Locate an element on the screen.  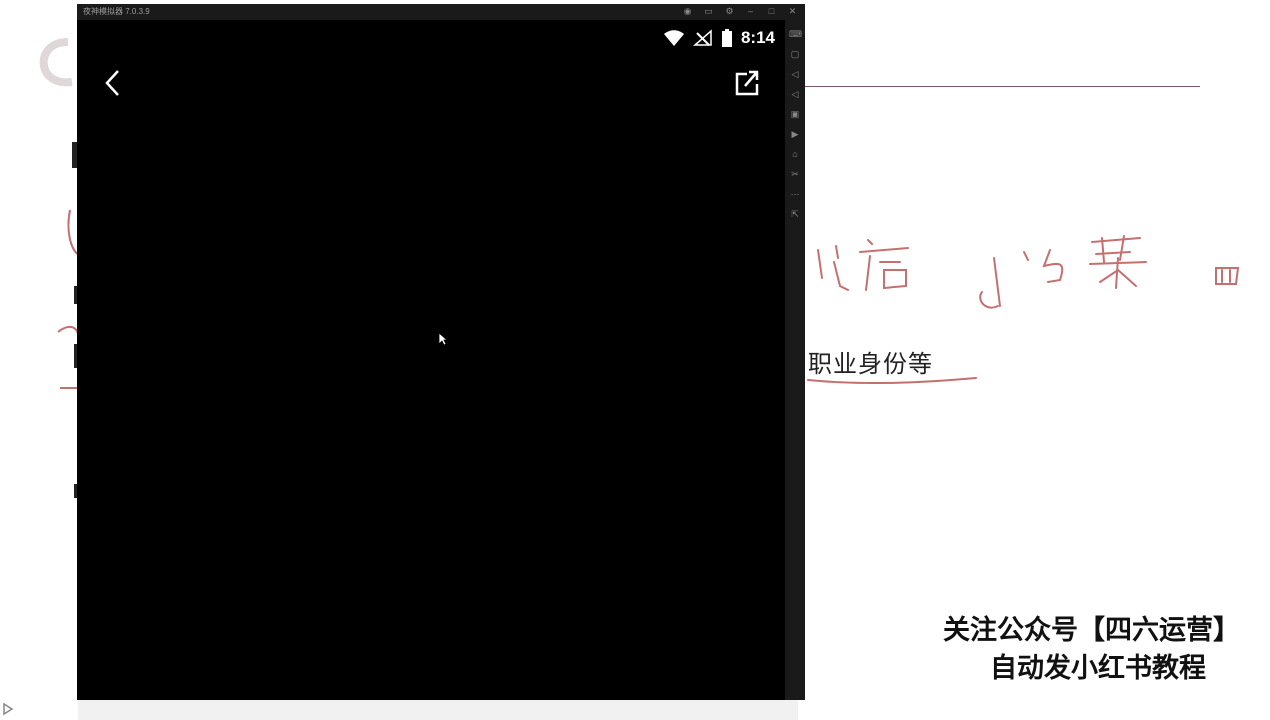
window-controls: ◉ ▭ ⚙ – □ ✕ is located at coordinates (740, 11).